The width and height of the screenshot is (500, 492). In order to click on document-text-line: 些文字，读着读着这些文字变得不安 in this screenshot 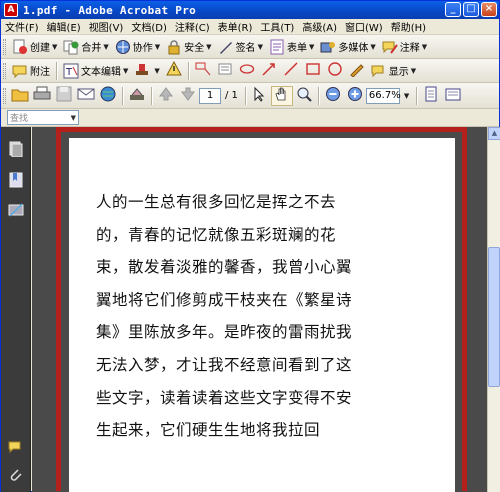, I will do `click(224, 397)`.